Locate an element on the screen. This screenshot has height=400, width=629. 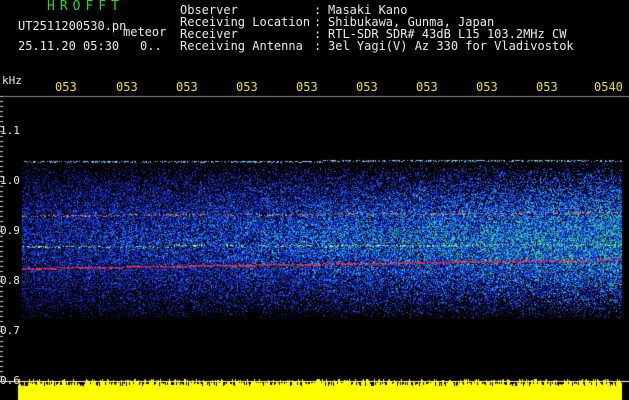
y-tick-label: 1.1 is located at coordinates (10, 130).